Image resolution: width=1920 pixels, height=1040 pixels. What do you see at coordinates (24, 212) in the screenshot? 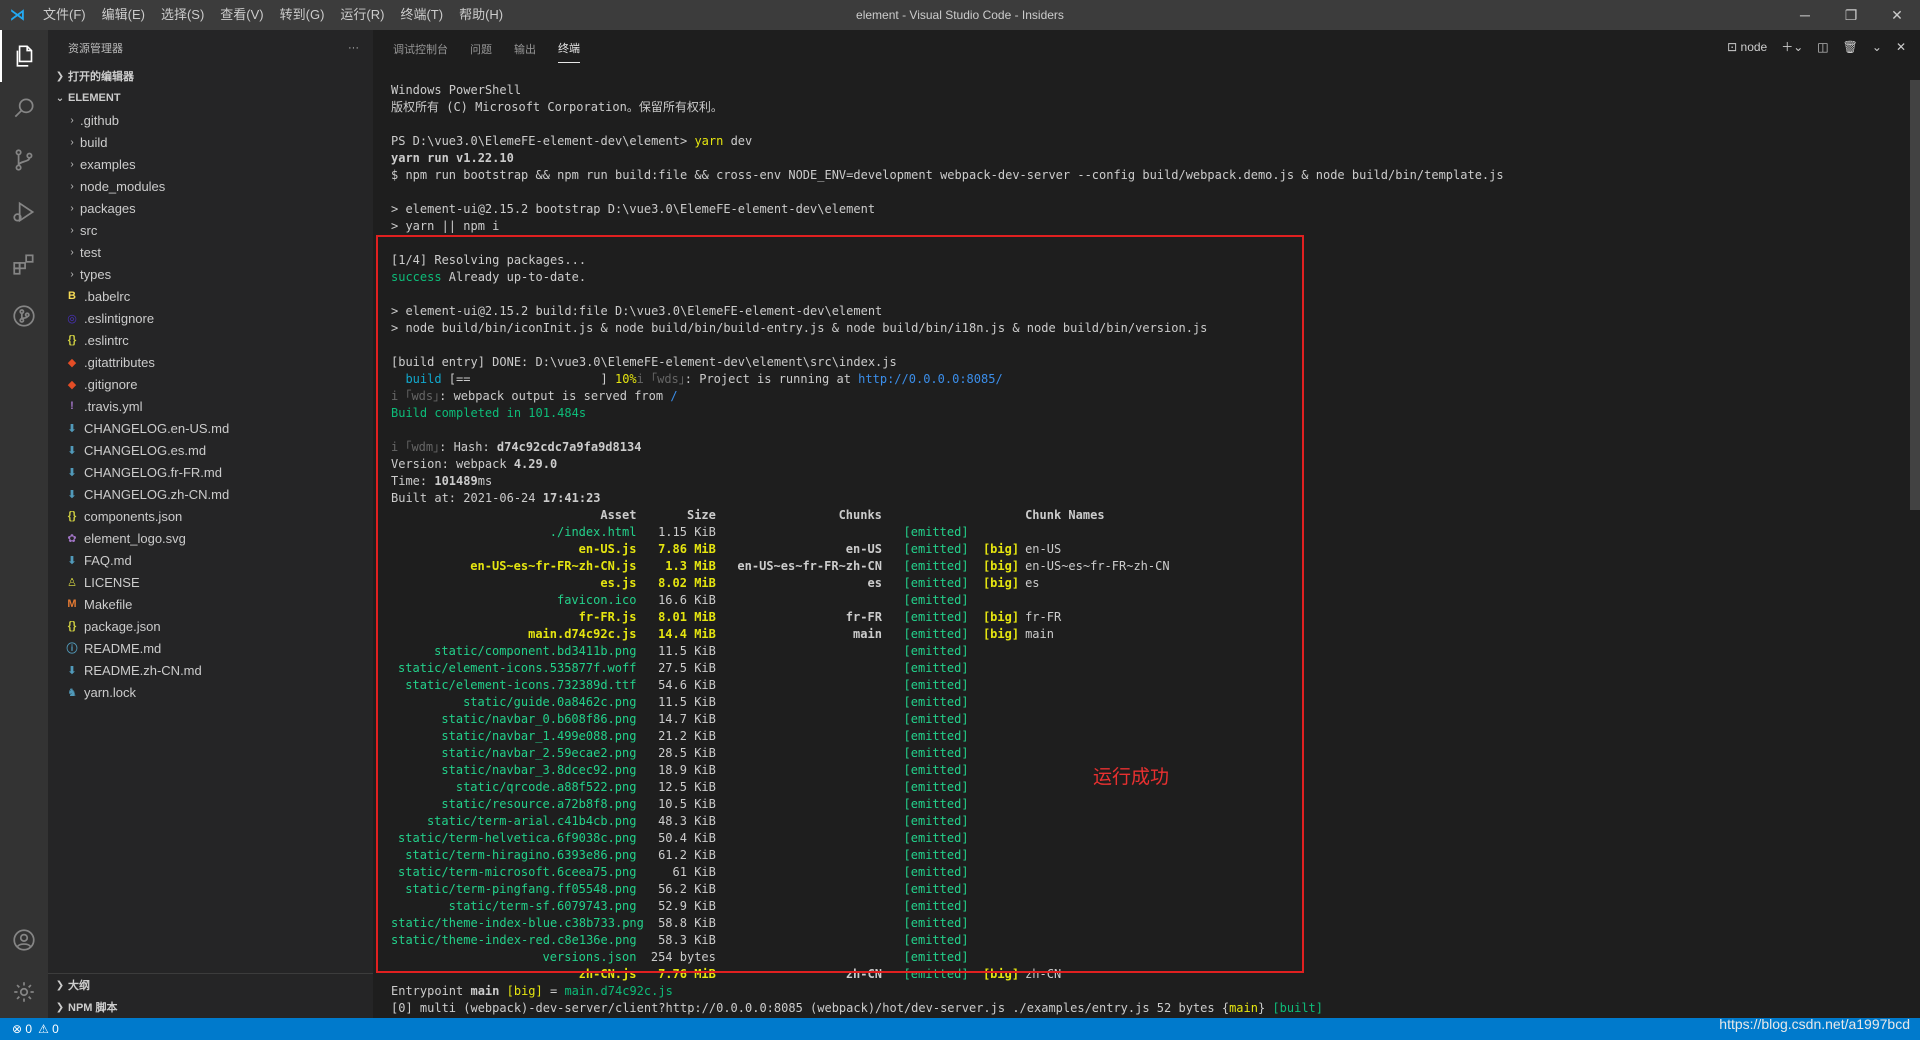
I see `run-debug-icon` at bounding box center [24, 212].